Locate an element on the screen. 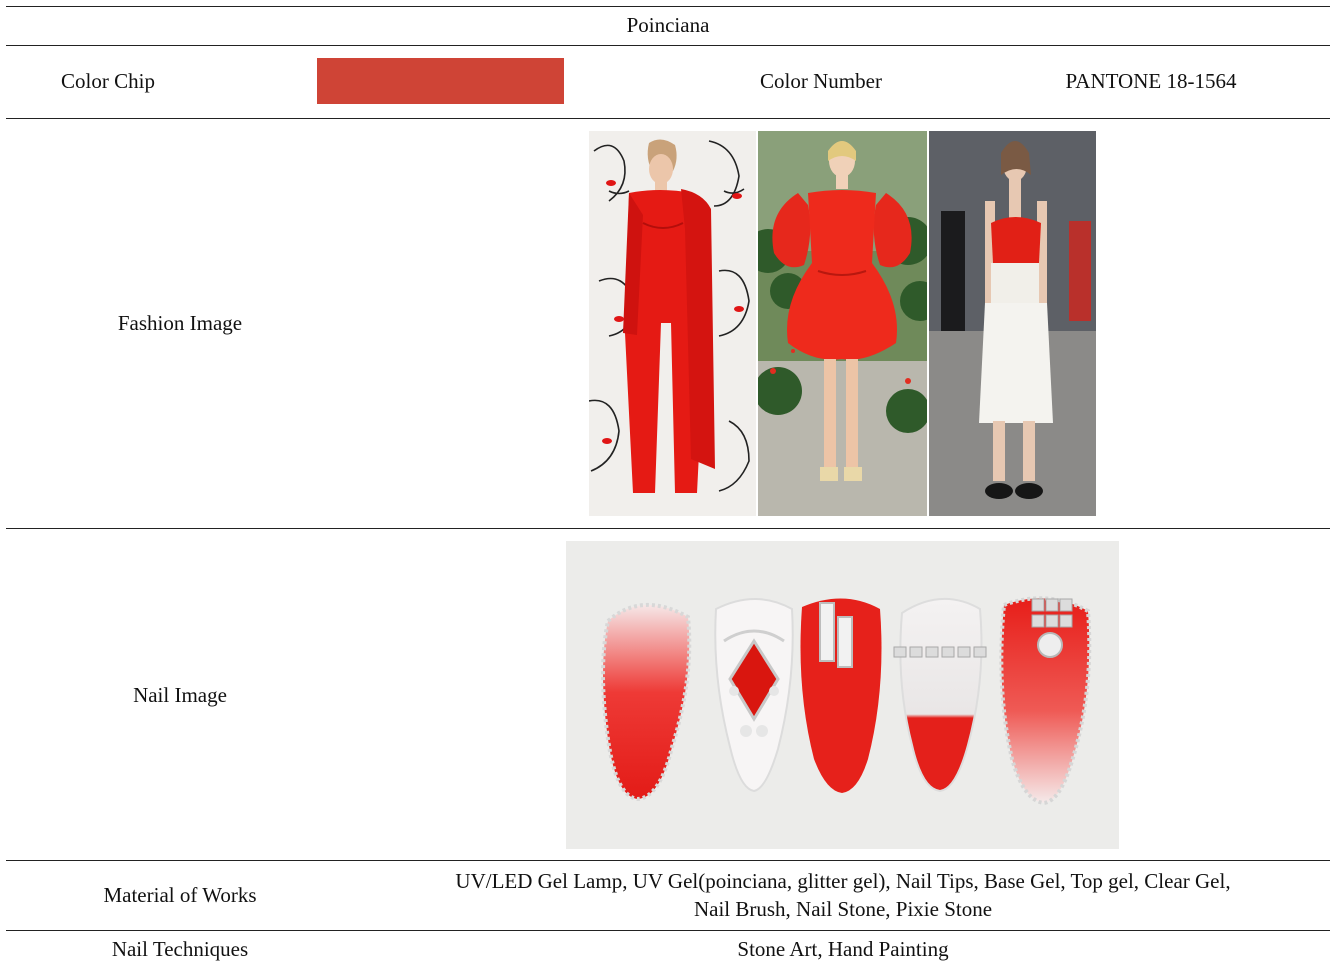 The width and height of the screenshot is (1334, 967). technique-value: Stone Art, Hand Painting is located at coordinates (843, 949).